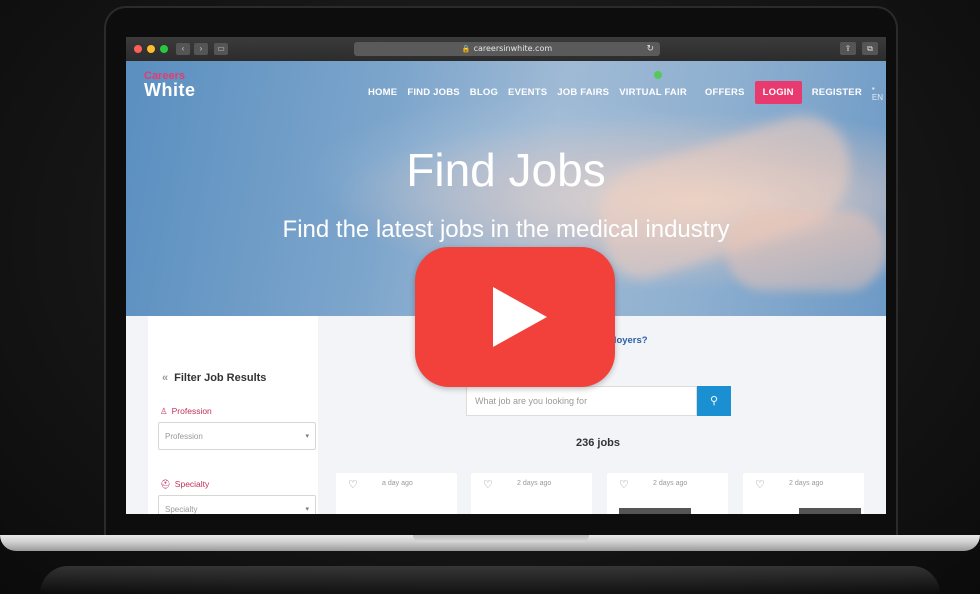  Describe the element at coordinates (466, 49) in the screenshot. I see `lock-icon: 🔒` at that location.